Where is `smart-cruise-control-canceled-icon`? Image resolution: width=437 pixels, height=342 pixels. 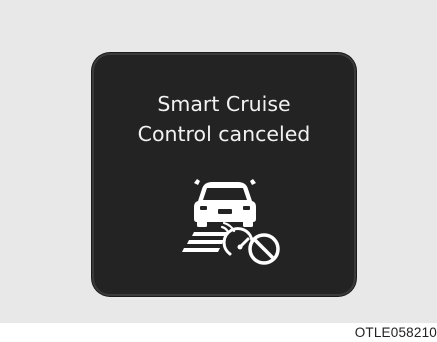 smart-cruise-control-canceled-icon is located at coordinates (231, 222).